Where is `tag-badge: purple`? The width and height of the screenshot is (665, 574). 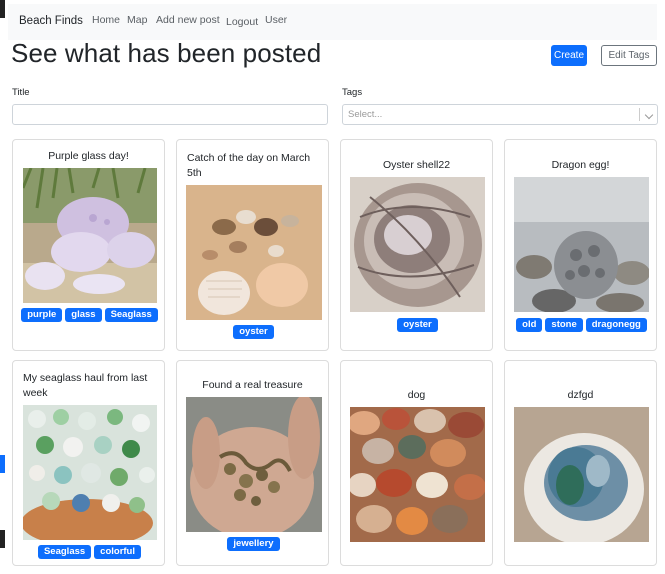
tag-badge: purple is located at coordinates (42, 315).